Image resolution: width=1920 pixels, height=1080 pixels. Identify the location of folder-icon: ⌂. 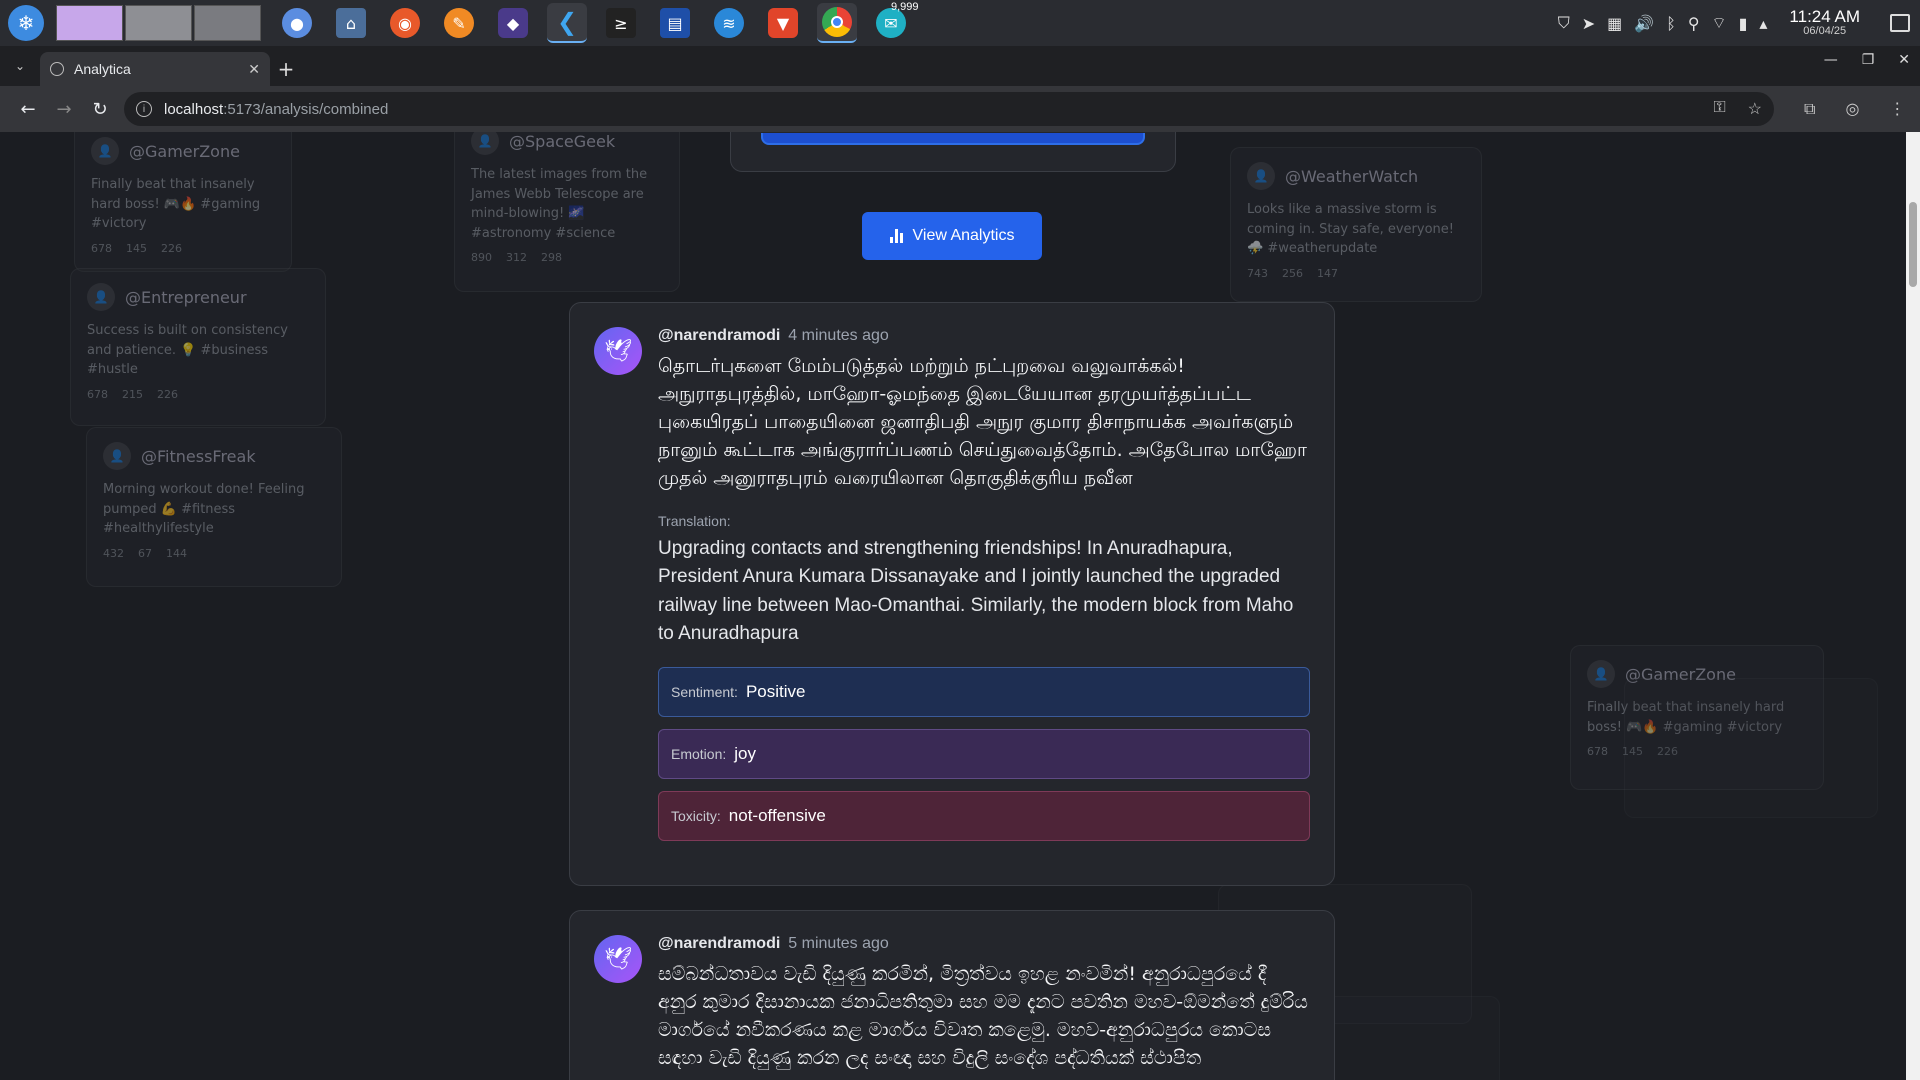
(351, 23).